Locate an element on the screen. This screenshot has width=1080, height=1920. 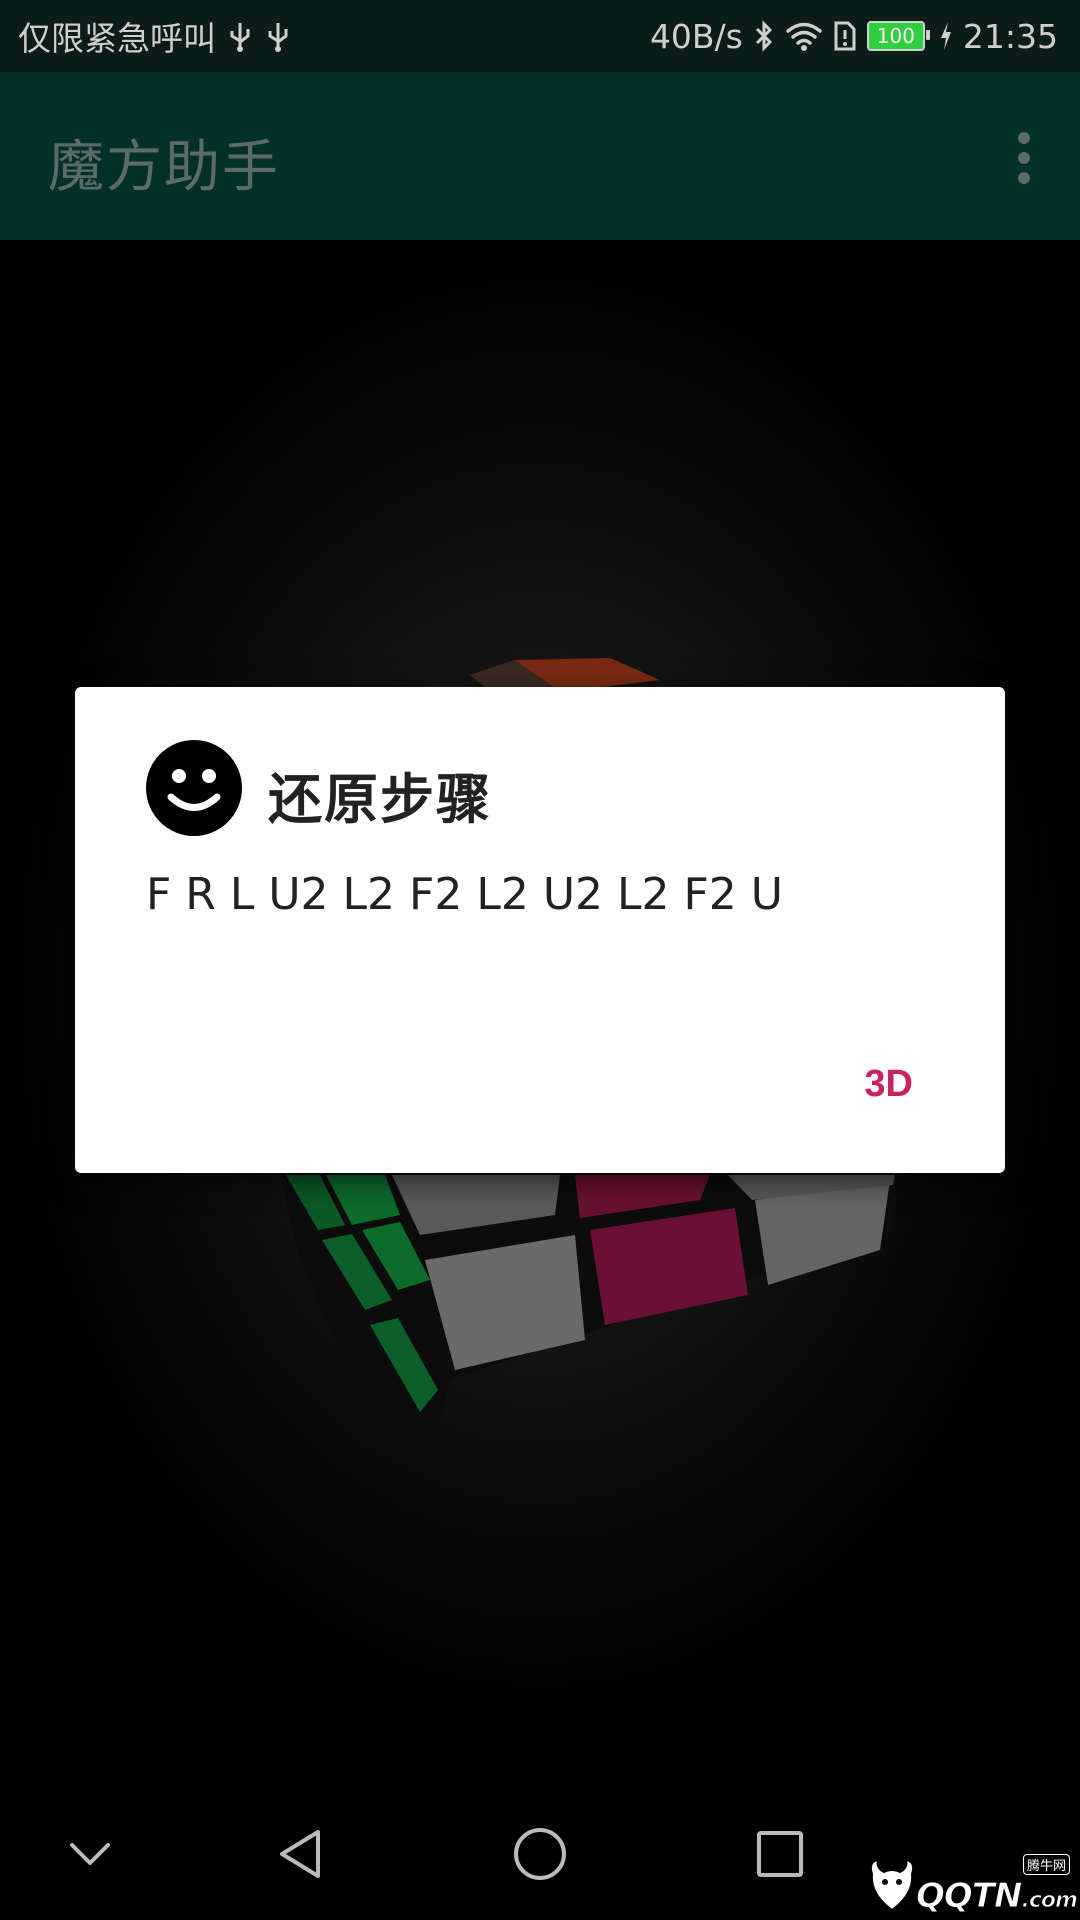
watermark-brand: QQTN.com is located at coordinates (996, 1896).